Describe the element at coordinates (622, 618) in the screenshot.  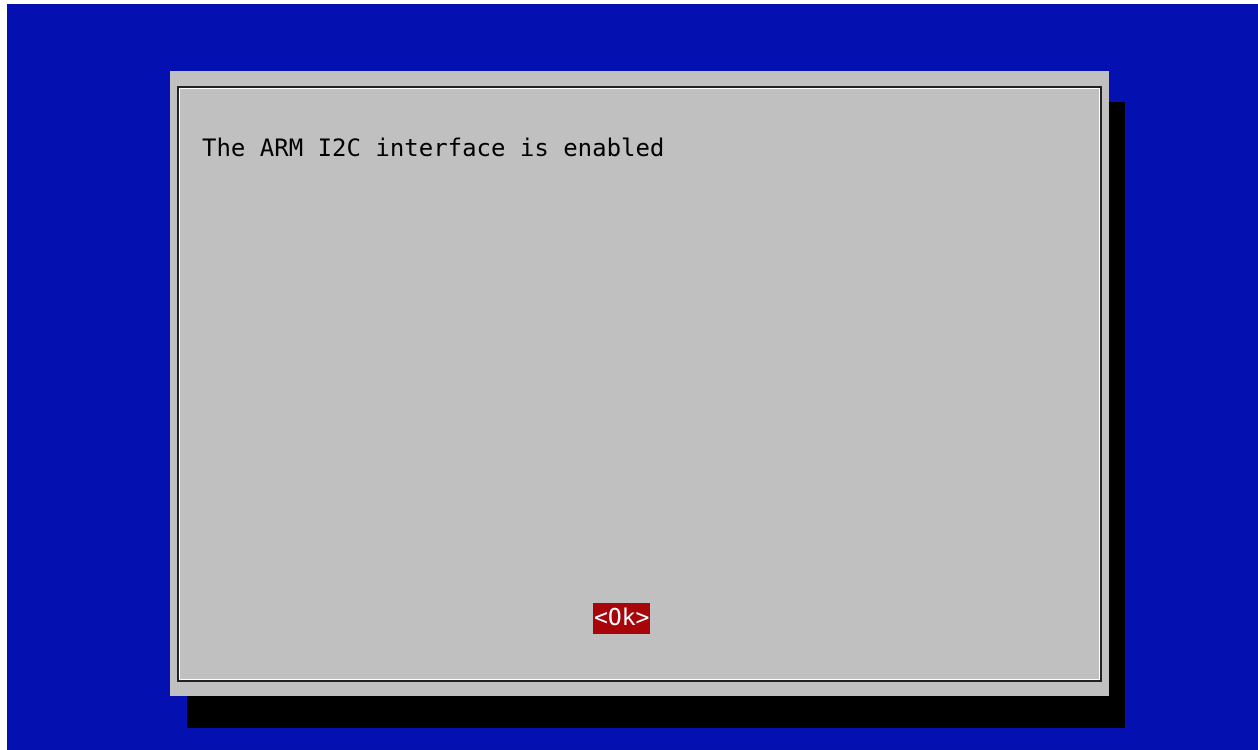
I see `ok-button: <Ok>` at that location.